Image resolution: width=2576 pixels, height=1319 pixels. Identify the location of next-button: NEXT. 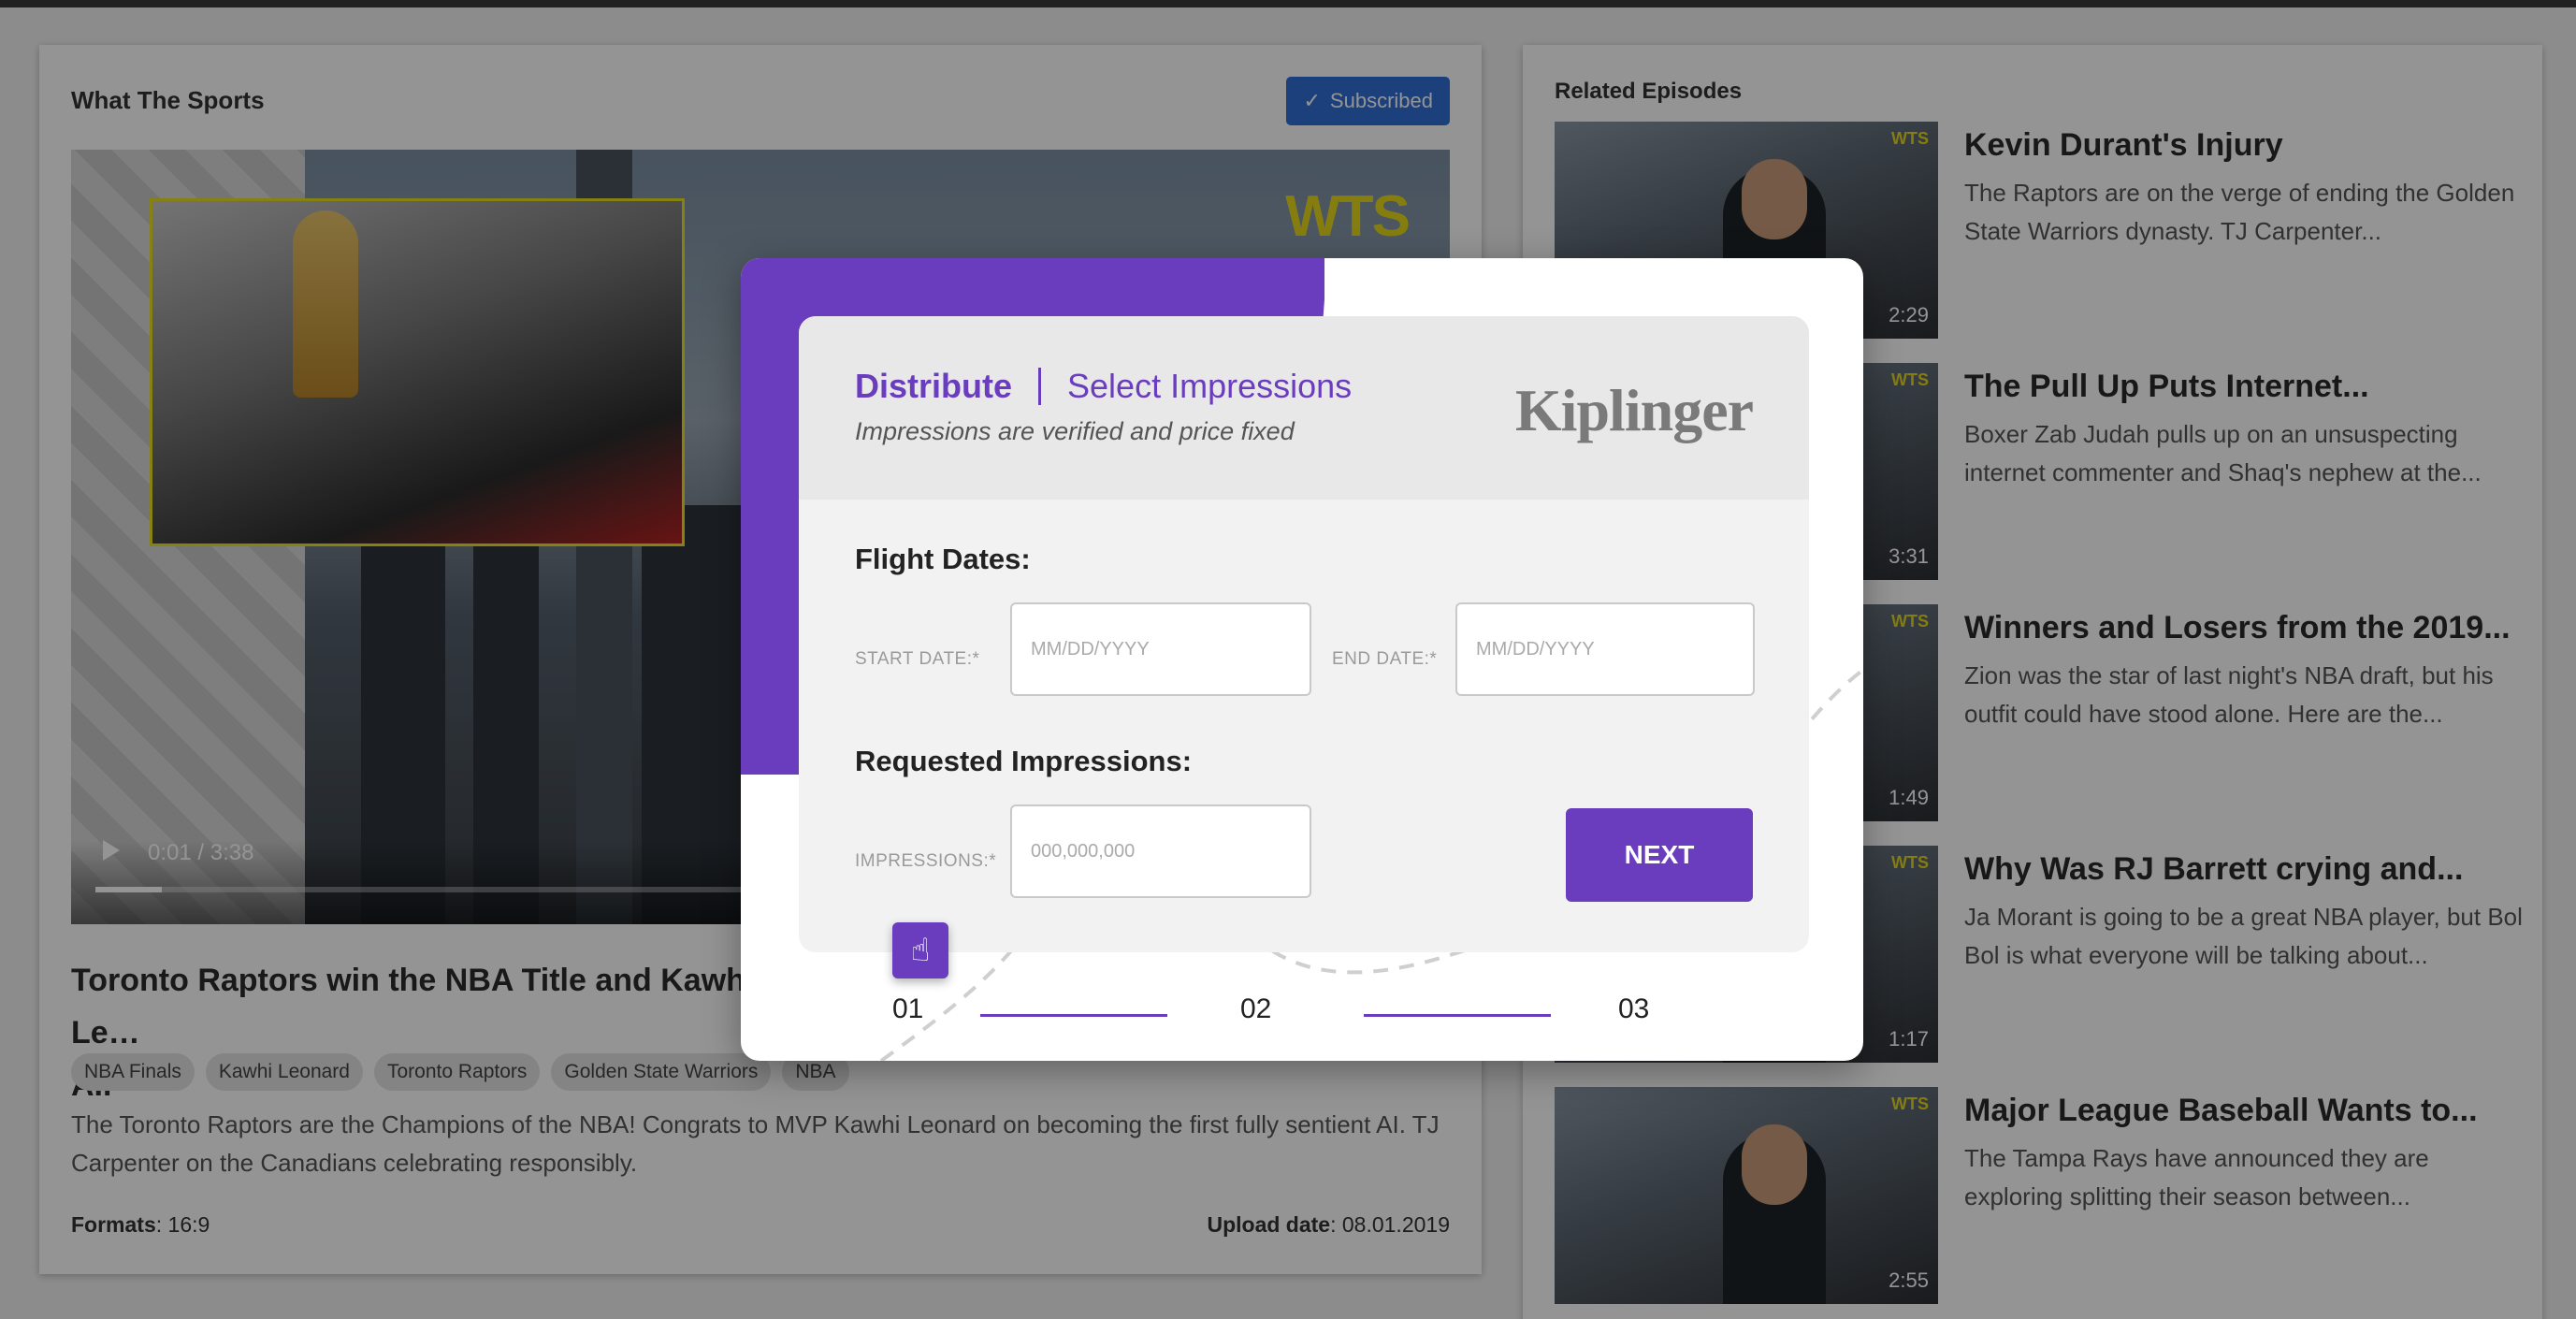
(1659, 855).